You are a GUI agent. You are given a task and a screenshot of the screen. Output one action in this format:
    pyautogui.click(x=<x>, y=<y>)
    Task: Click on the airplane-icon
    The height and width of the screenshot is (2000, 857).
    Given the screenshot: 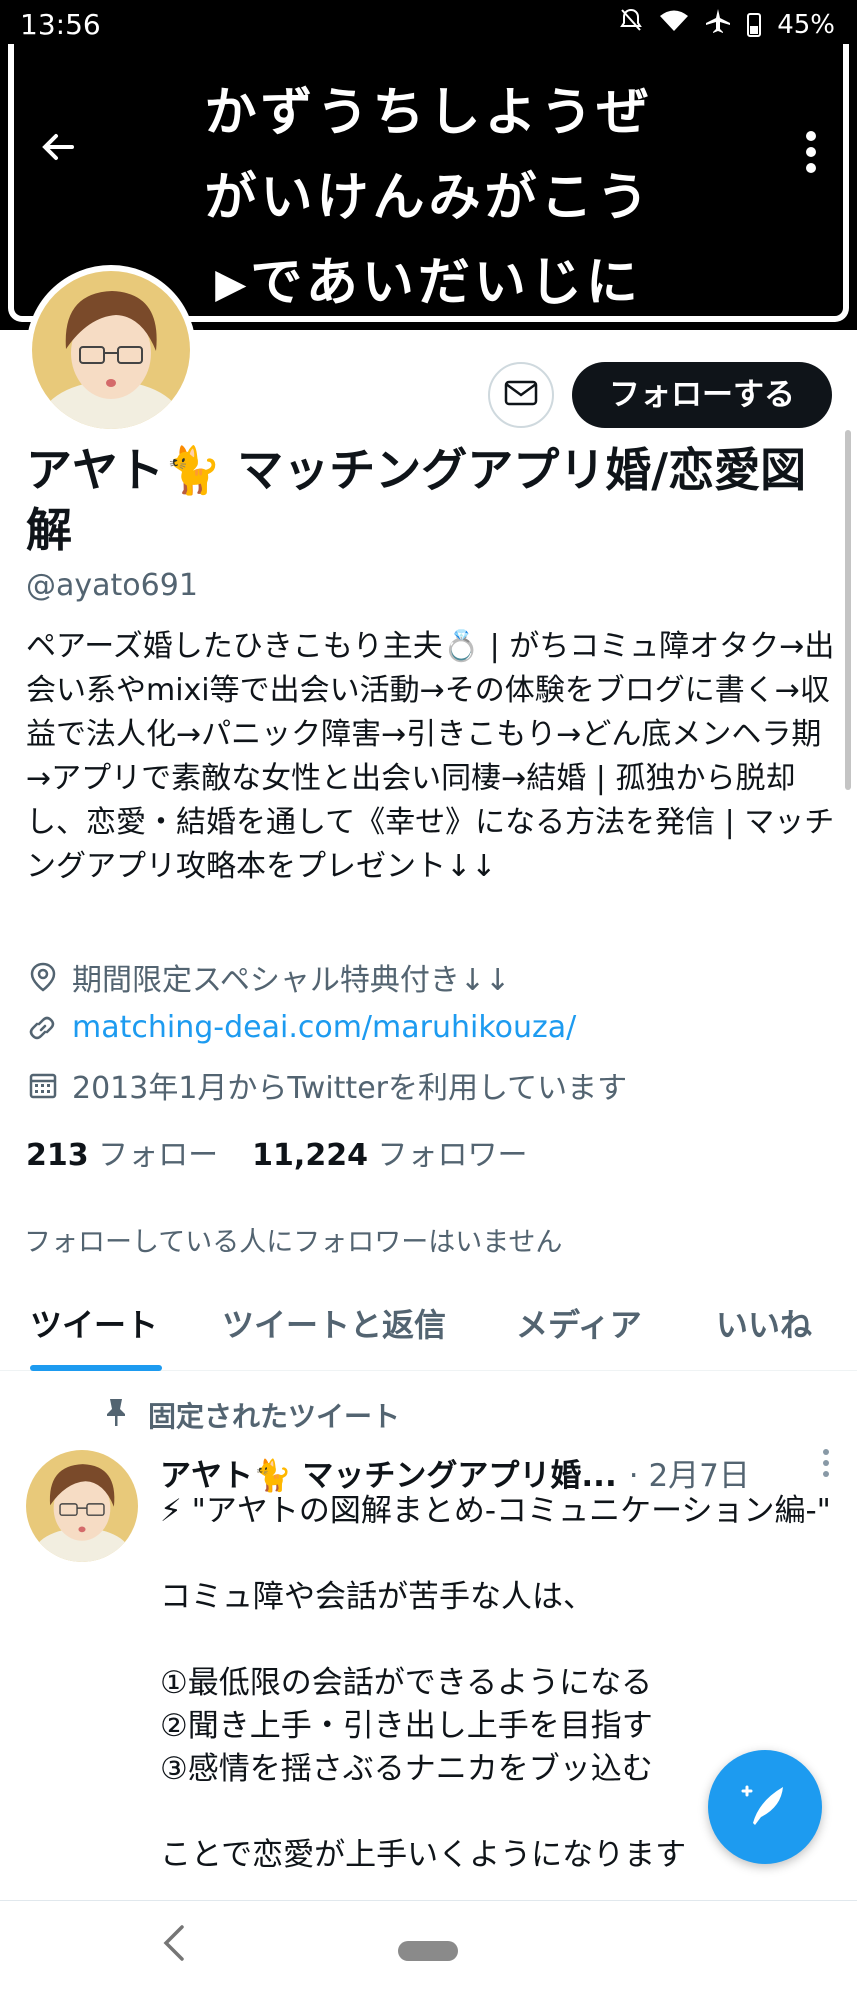 What is the action you would take?
    pyautogui.click(x=718, y=24)
    